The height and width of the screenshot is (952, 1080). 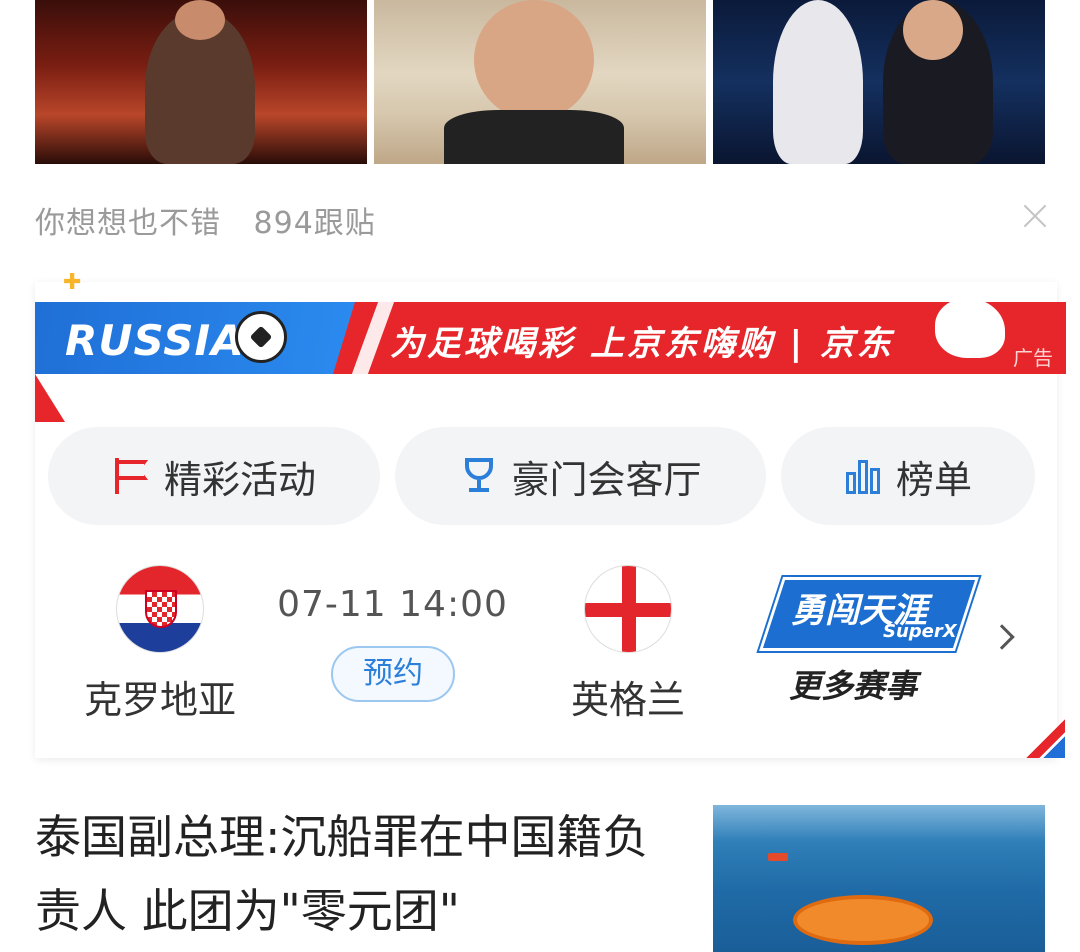 I want to click on pill-vip-lounge: 豪门会客厅, so click(x=580, y=476).